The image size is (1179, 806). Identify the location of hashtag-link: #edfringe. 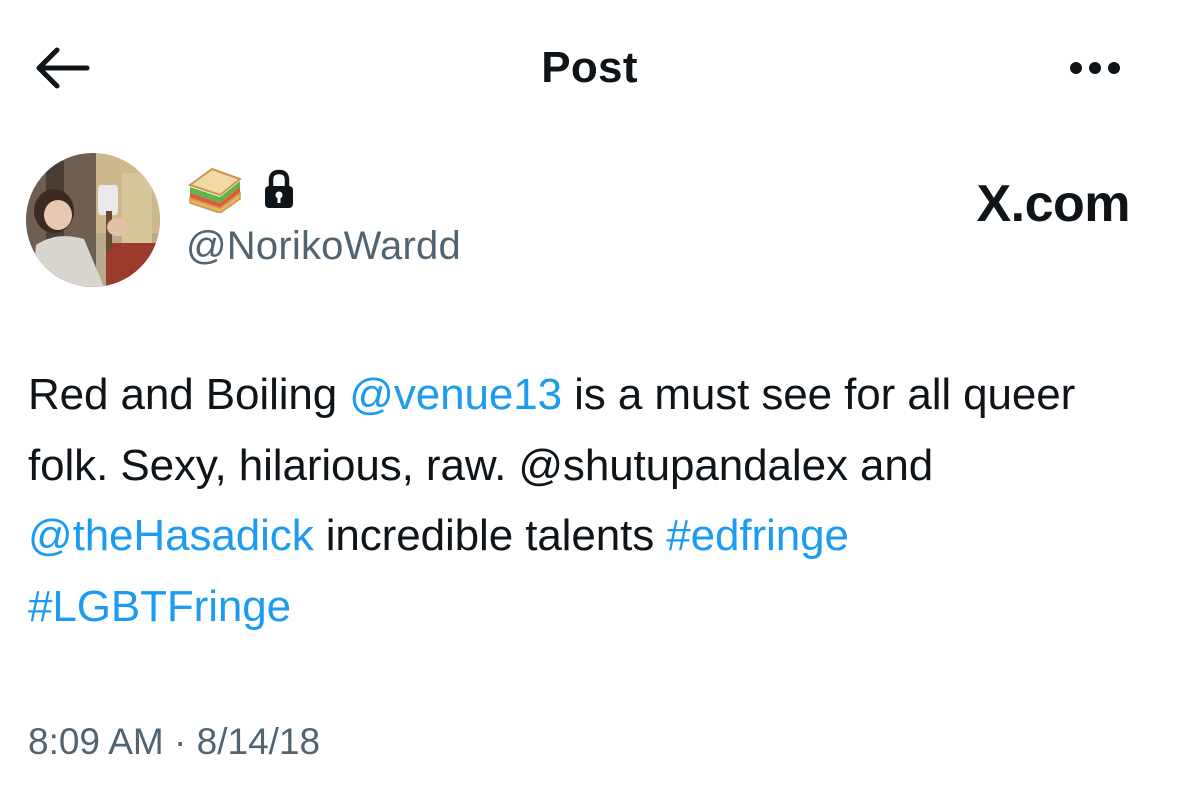
(757, 535).